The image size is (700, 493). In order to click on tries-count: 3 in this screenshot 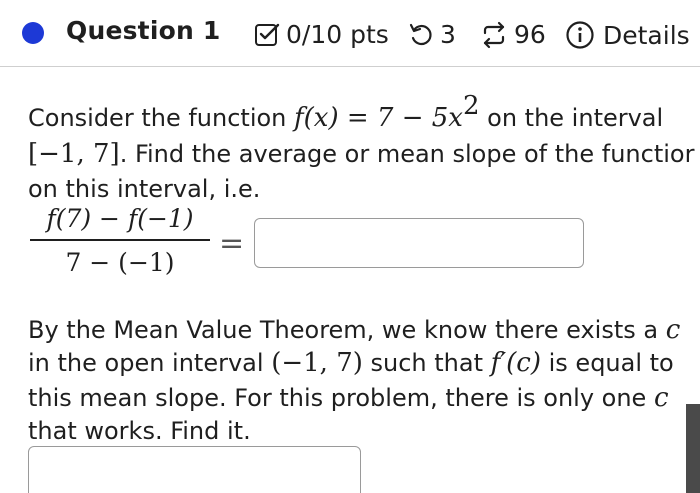, I will do `click(448, 34)`.